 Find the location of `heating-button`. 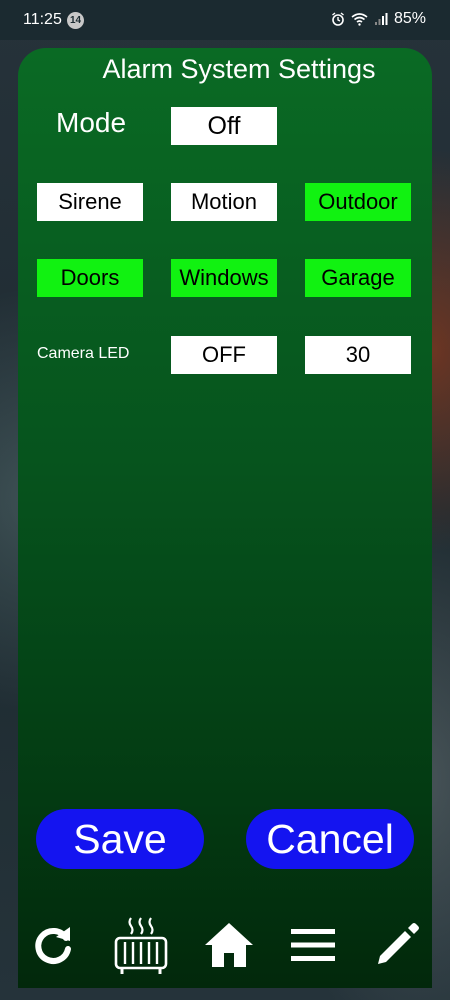

heating-button is located at coordinates (141, 945).